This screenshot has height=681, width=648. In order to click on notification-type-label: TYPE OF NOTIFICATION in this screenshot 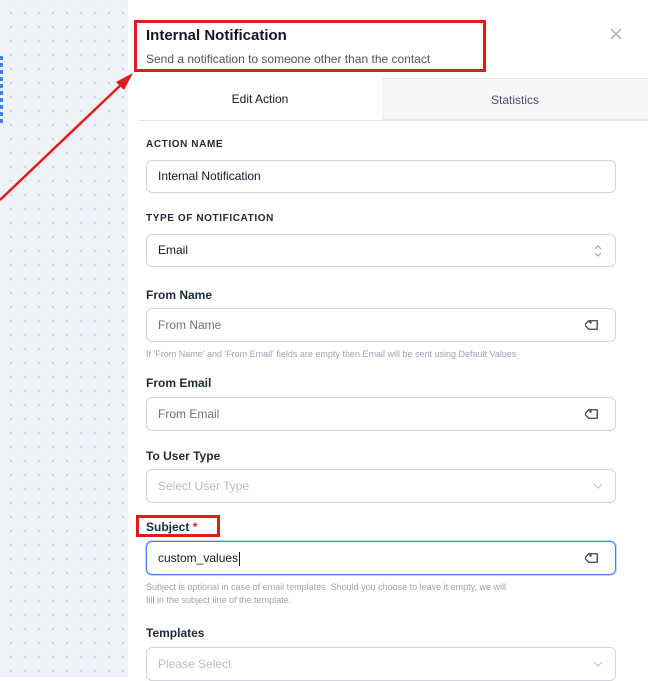, I will do `click(210, 218)`.